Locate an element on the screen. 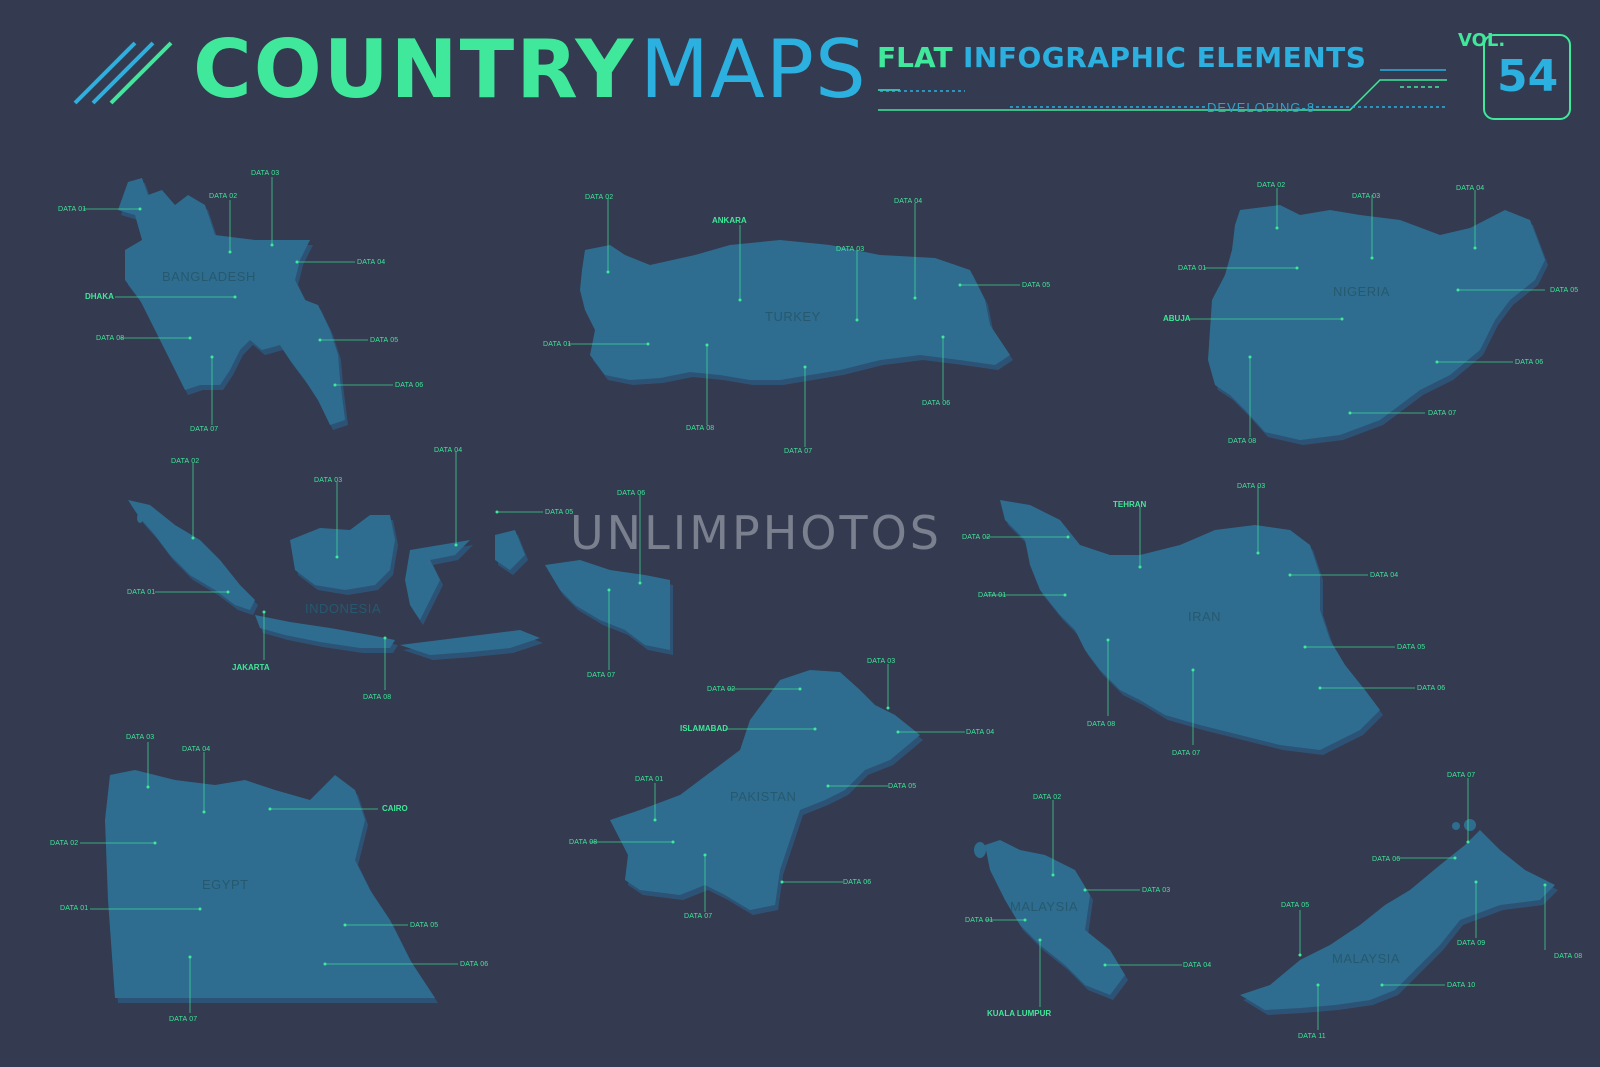 The image size is (1600, 1067). watermark: UNLIMPHOTOS is located at coordinates (756, 533).